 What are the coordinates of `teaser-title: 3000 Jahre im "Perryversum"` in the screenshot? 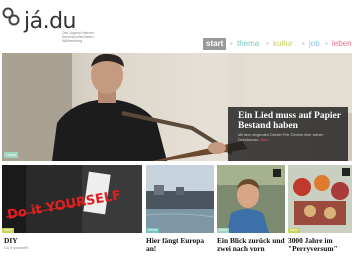 It's located at (320, 245).